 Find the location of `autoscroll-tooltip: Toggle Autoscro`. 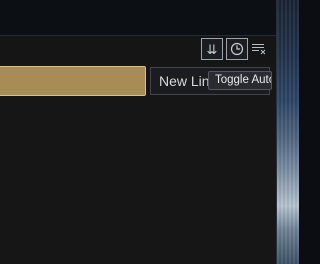

autoscroll-tooltip: Toggle Autoscro is located at coordinates (240, 80).